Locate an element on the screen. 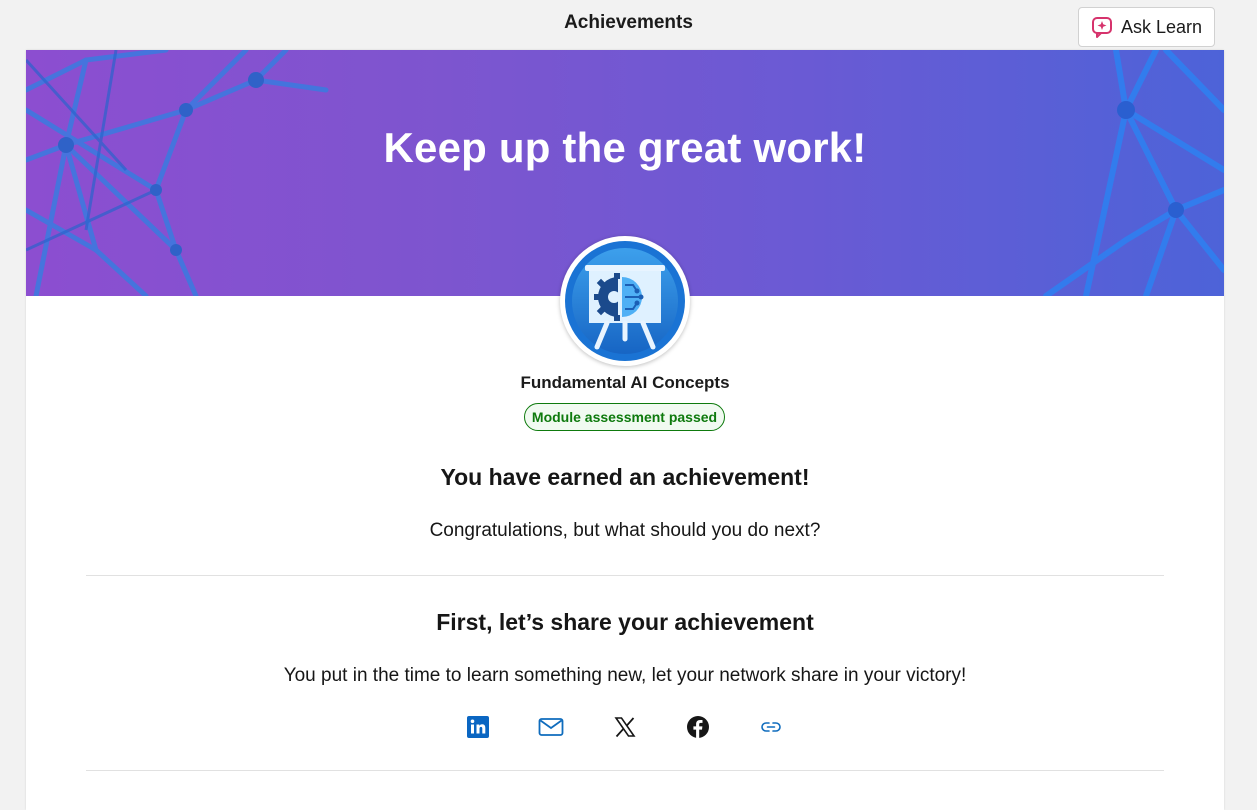 The height and width of the screenshot is (810, 1257). page-title: Achievements is located at coordinates (628, 22).